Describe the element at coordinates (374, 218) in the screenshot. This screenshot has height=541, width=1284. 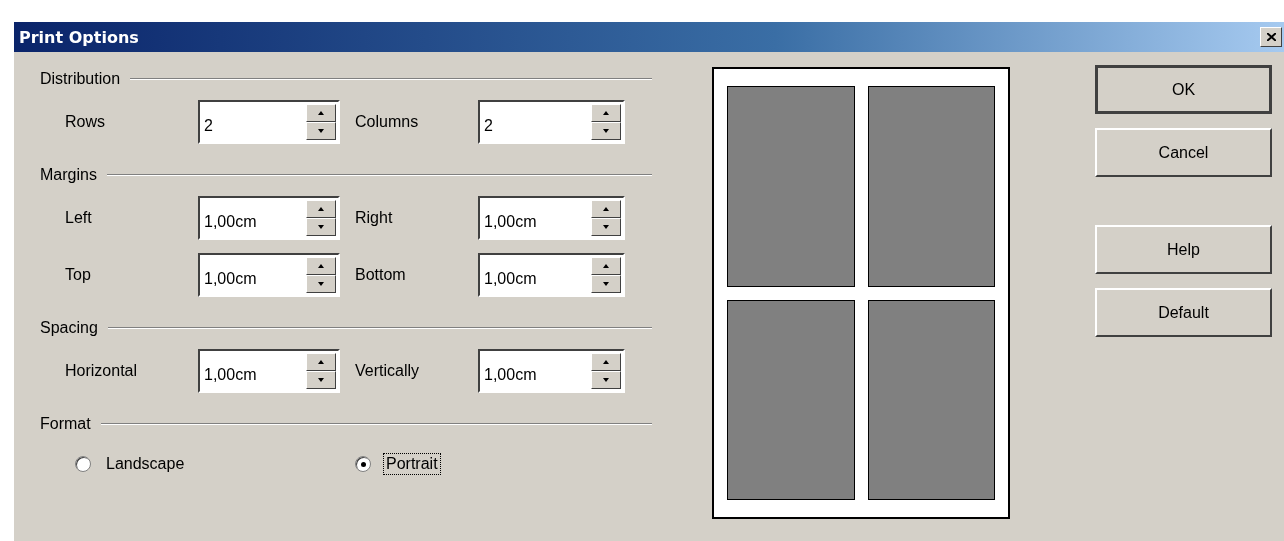
I see `field-label: Right` at that location.